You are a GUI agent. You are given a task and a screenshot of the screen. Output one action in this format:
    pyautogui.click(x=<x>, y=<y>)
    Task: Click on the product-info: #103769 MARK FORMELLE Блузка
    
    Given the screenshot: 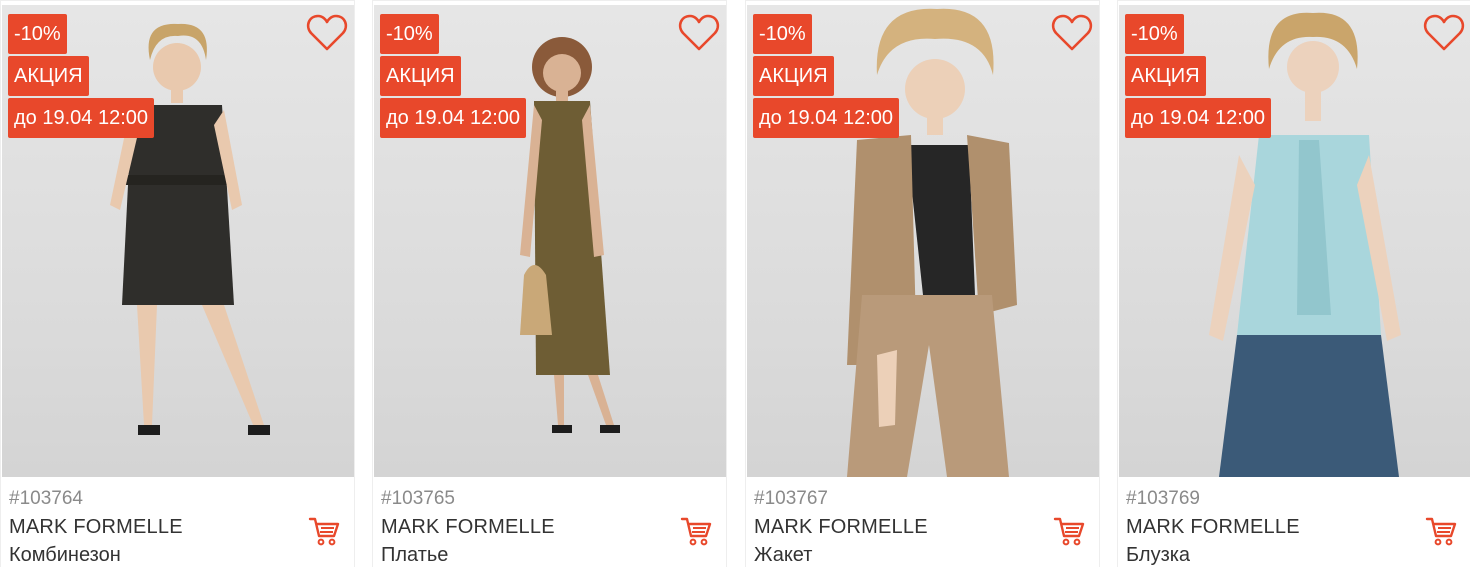 What is the action you would take?
    pyautogui.click(x=1276, y=526)
    